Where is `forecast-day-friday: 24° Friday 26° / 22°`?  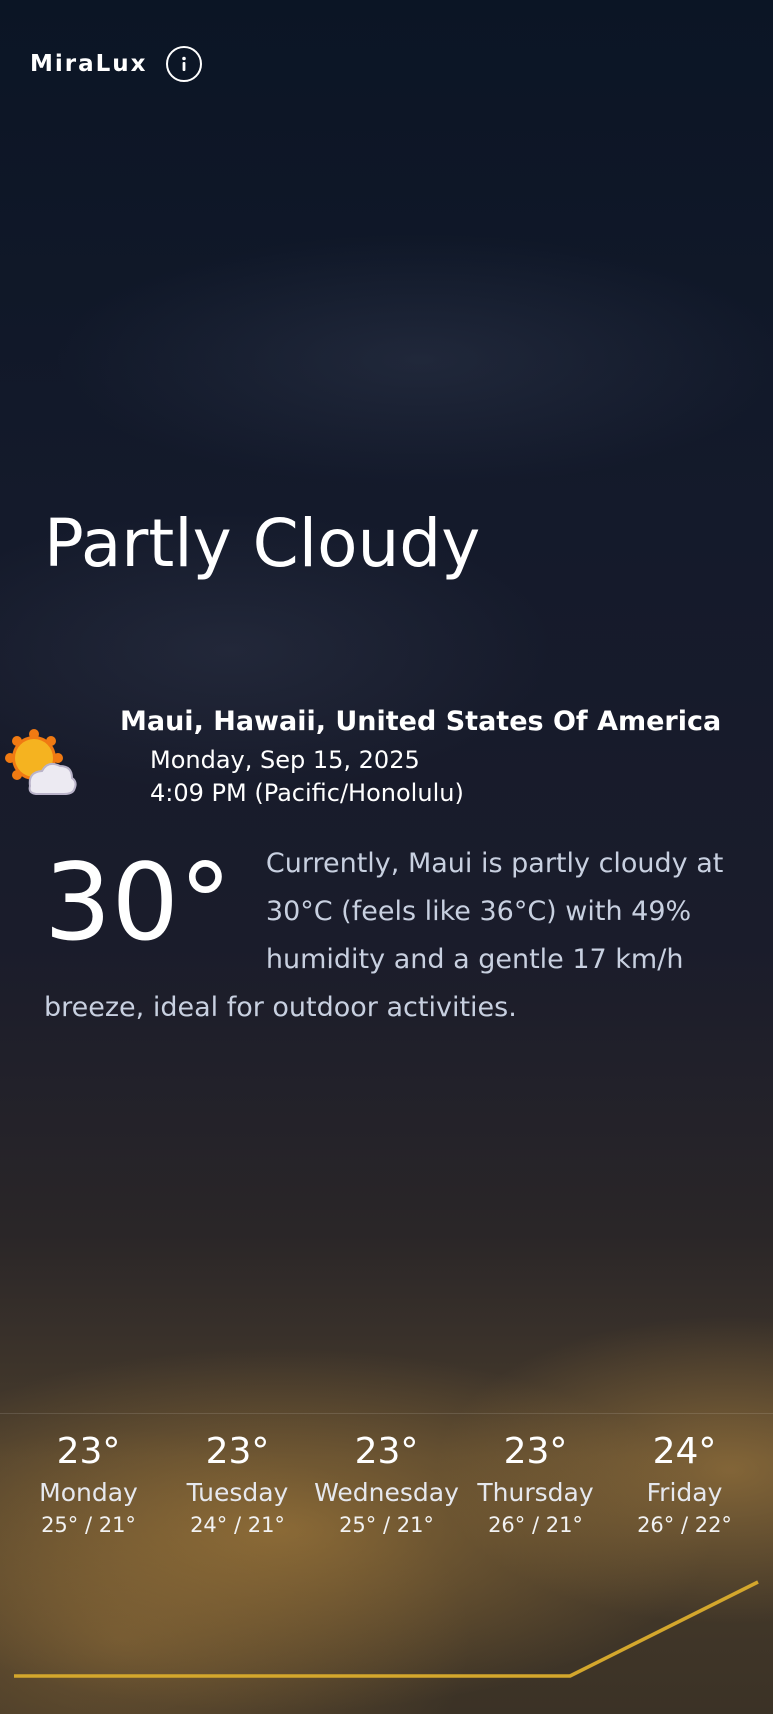
forecast-day-friday: 24° Friday 26° / 22° is located at coordinates (684, 1485).